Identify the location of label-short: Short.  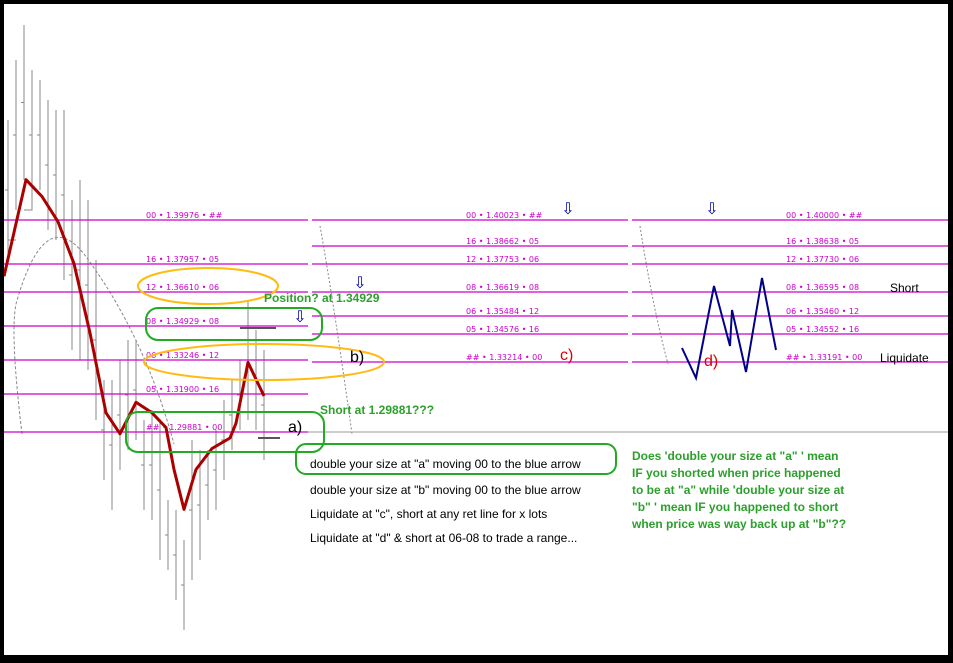
(904, 288).